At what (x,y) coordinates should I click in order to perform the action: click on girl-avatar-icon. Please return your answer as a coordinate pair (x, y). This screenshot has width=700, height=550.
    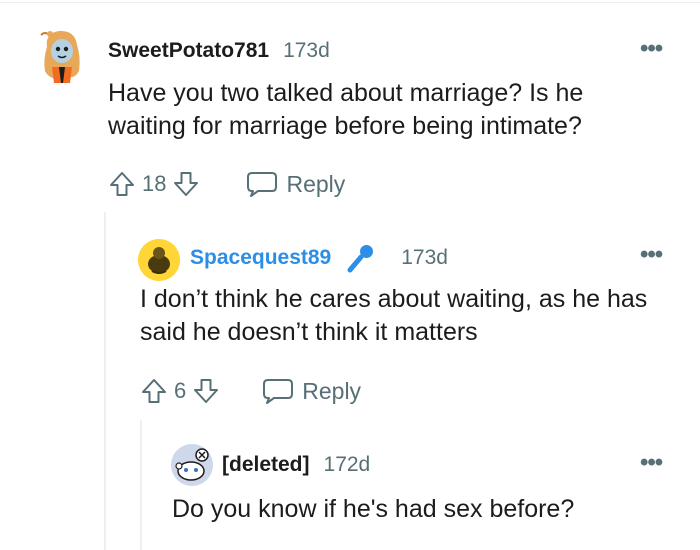
    Looking at the image, I should click on (60, 56).